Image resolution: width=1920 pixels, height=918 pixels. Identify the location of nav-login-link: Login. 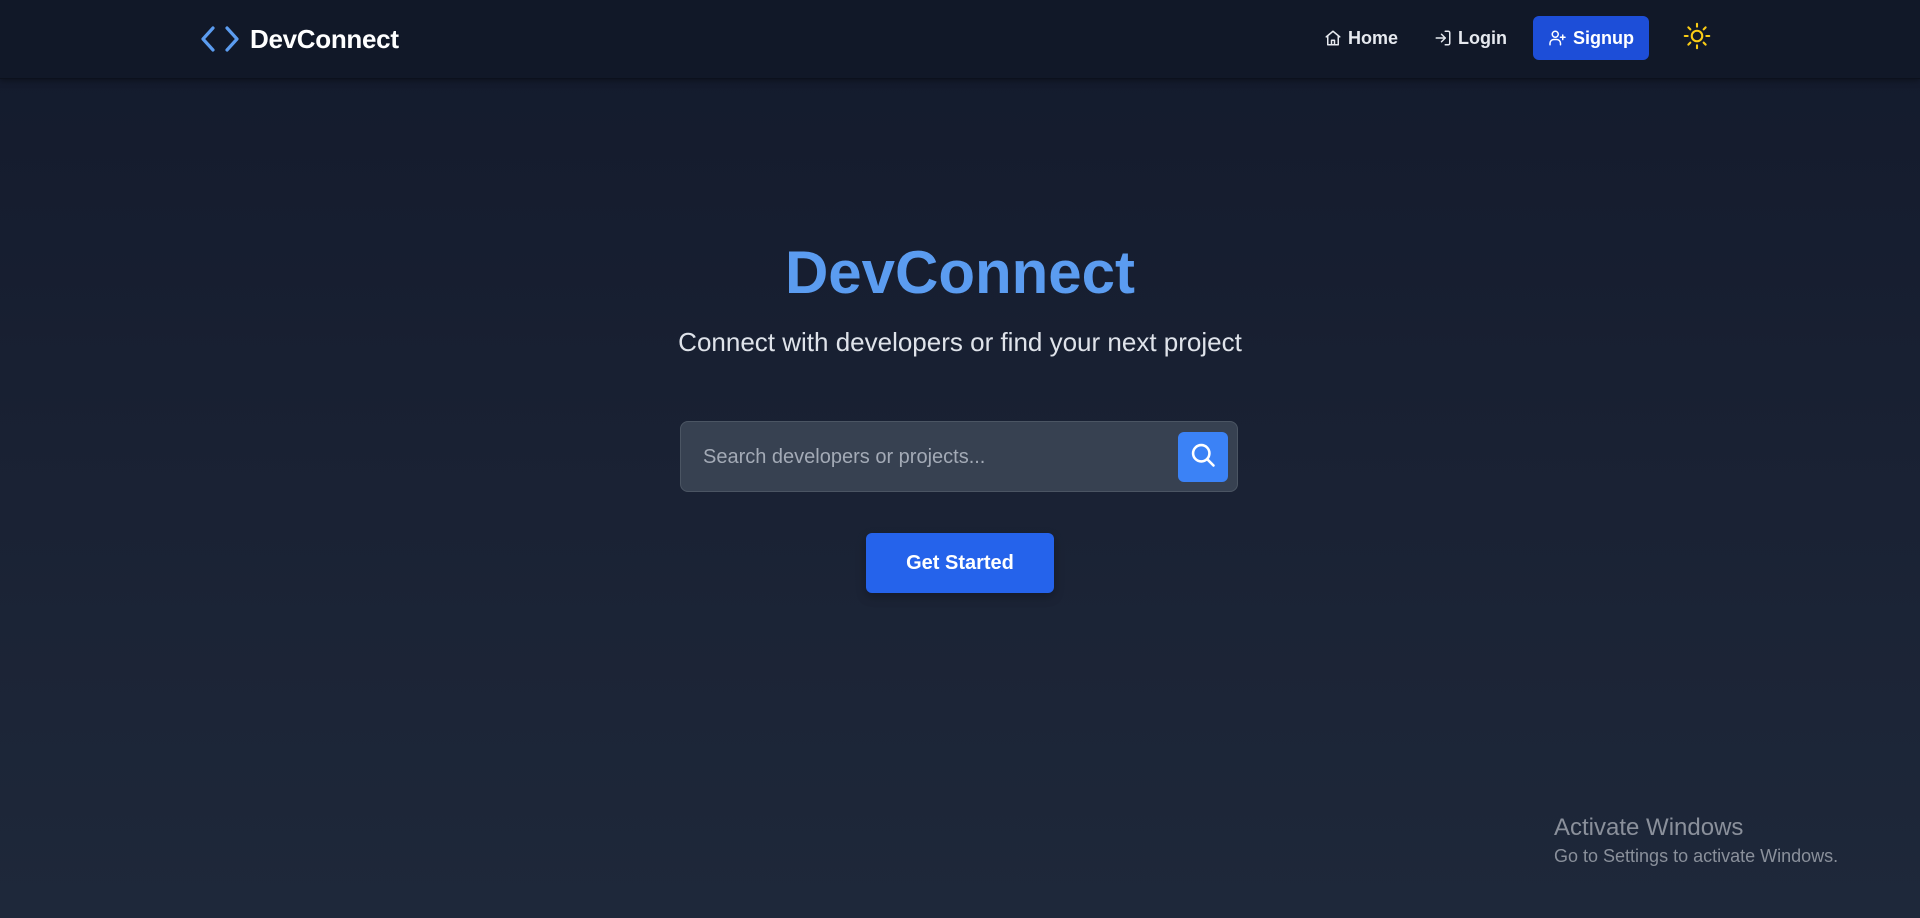
(1470, 38).